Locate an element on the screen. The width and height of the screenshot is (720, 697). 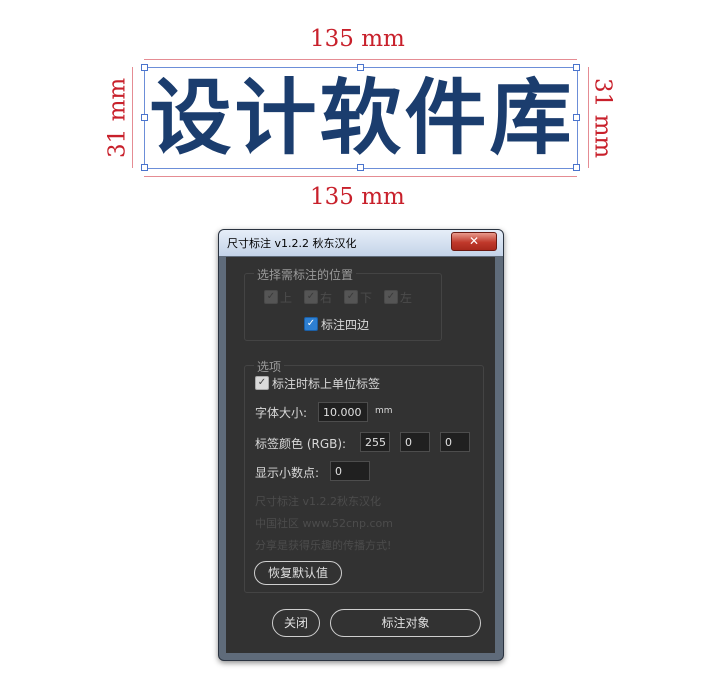
color-g-input: 0 is located at coordinates (415, 442).